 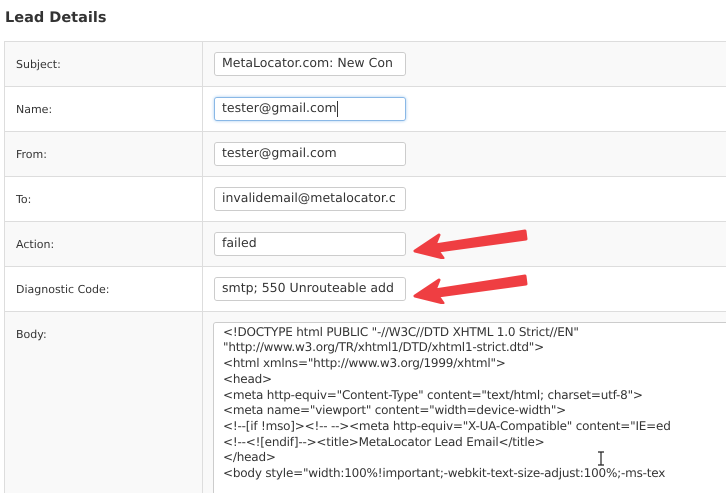 What do you see at coordinates (433, 396) in the screenshot?
I see `code-line: <meta http-equiv="Content-Type" content="text/html; charset=utf-8">` at bounding box center [433, 396].